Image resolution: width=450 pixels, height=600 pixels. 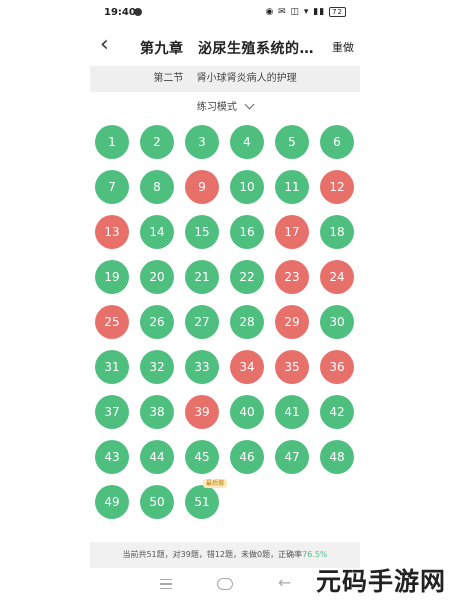 I want to click on question-22-button: 22, so click(x=247, y=277).